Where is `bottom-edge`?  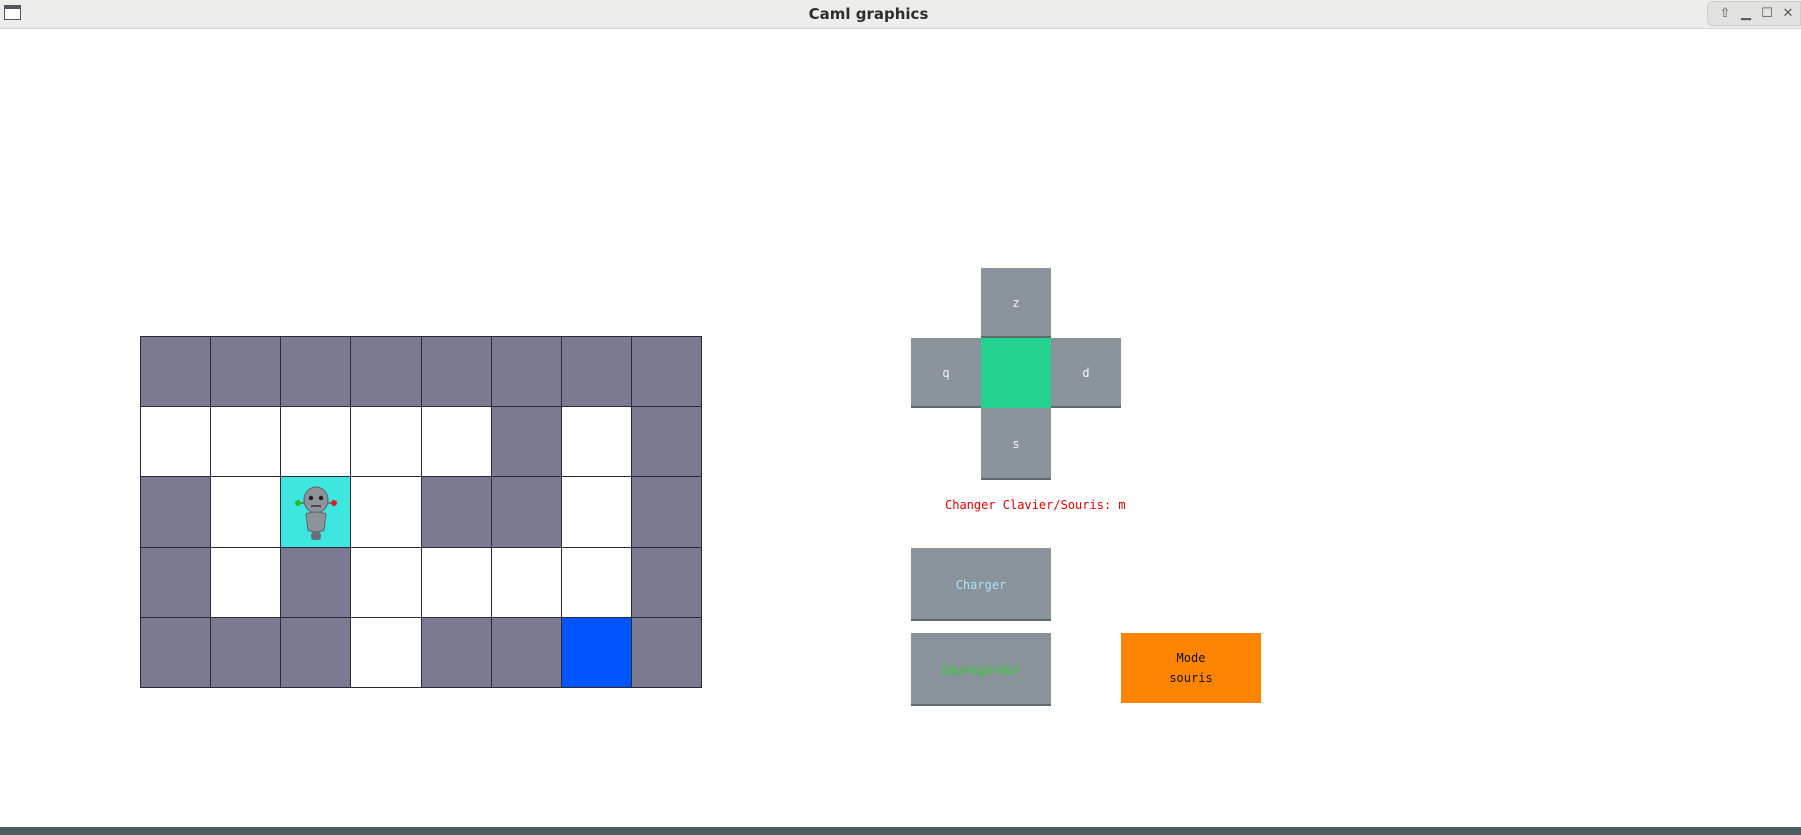 bottom-edge is located at coordinates (900, 831).